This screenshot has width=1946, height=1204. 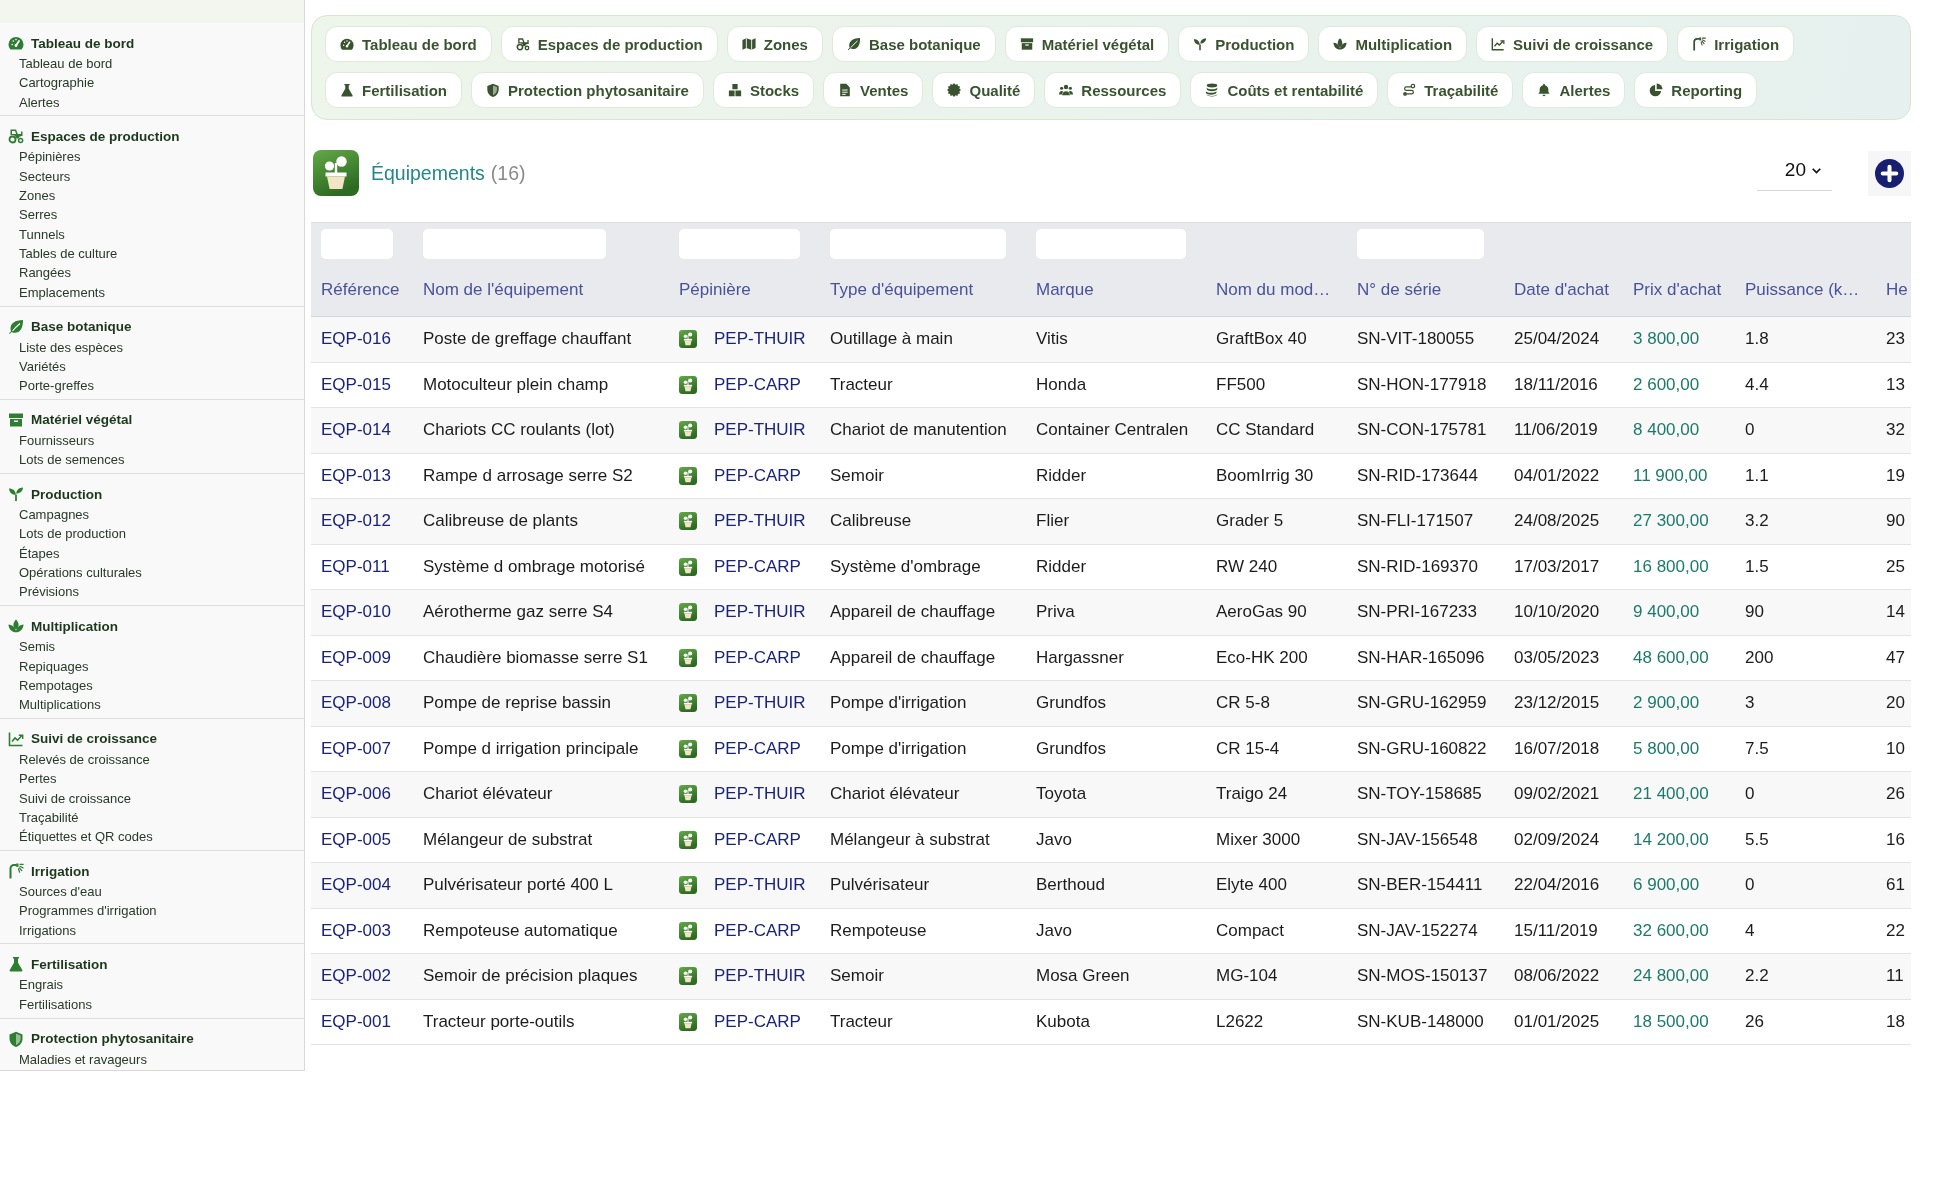 What do you see at coordinates (152, 273) in the screenshot?
I see `sidebar-item: Rangées` at bounding box center [152, 273].